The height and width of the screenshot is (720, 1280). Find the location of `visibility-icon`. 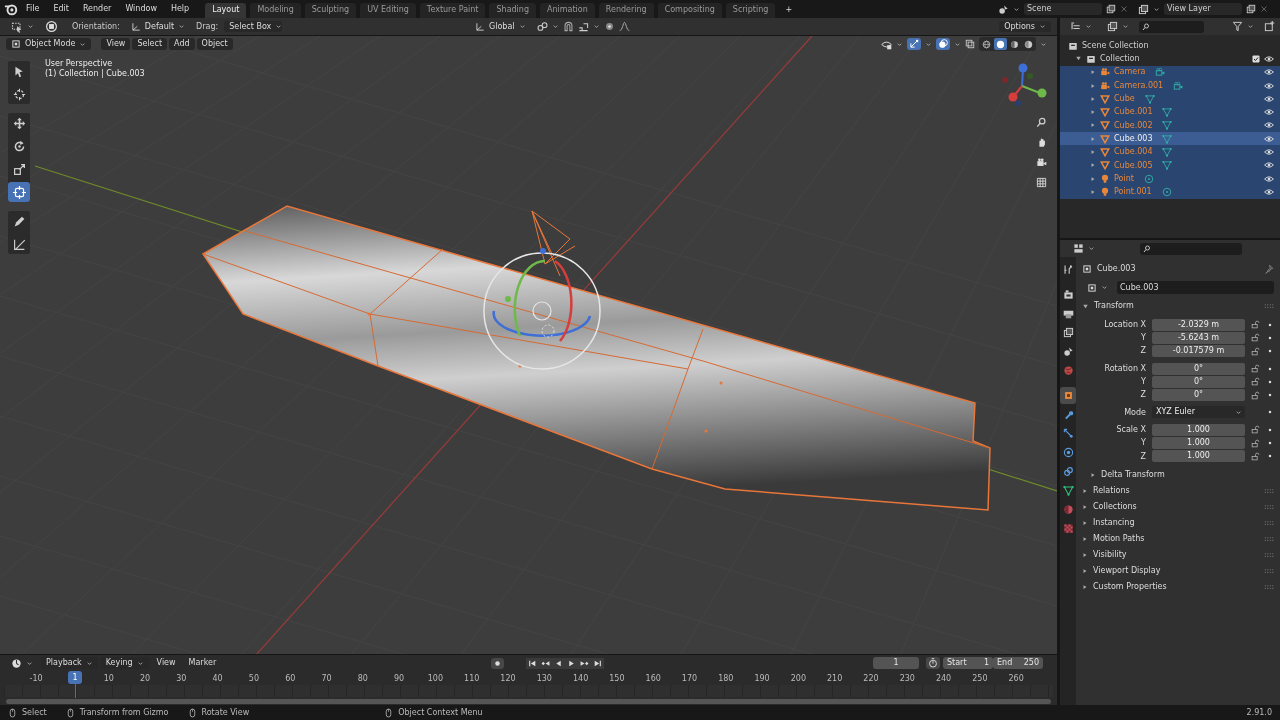

visibility-icon is located at coordinates (886, 44).